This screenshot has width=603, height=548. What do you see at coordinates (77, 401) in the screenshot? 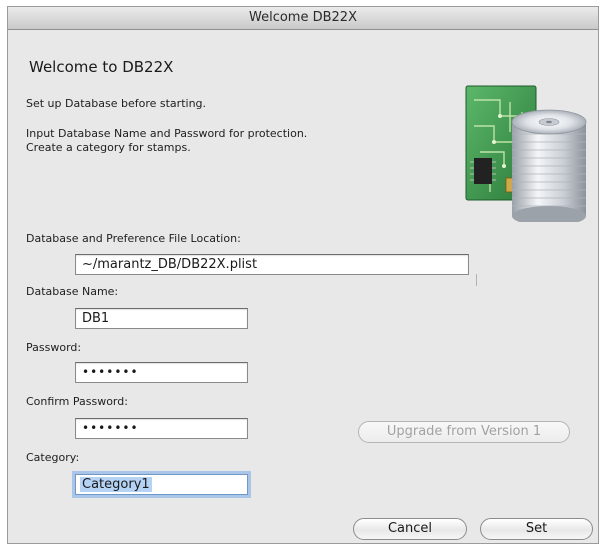
I see `confirm-password-label: Confirm Password:` at bounding box center [77, 401].